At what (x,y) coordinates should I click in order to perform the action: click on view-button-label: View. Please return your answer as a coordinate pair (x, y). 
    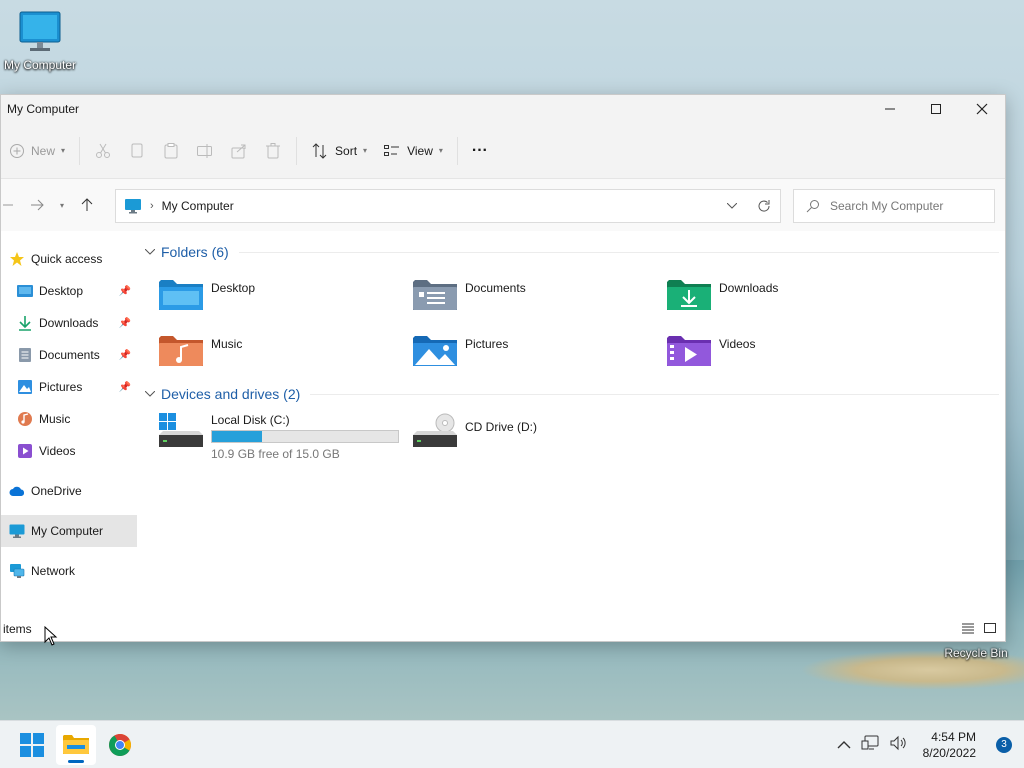
    Looking at the image, I should click on (420, 150).